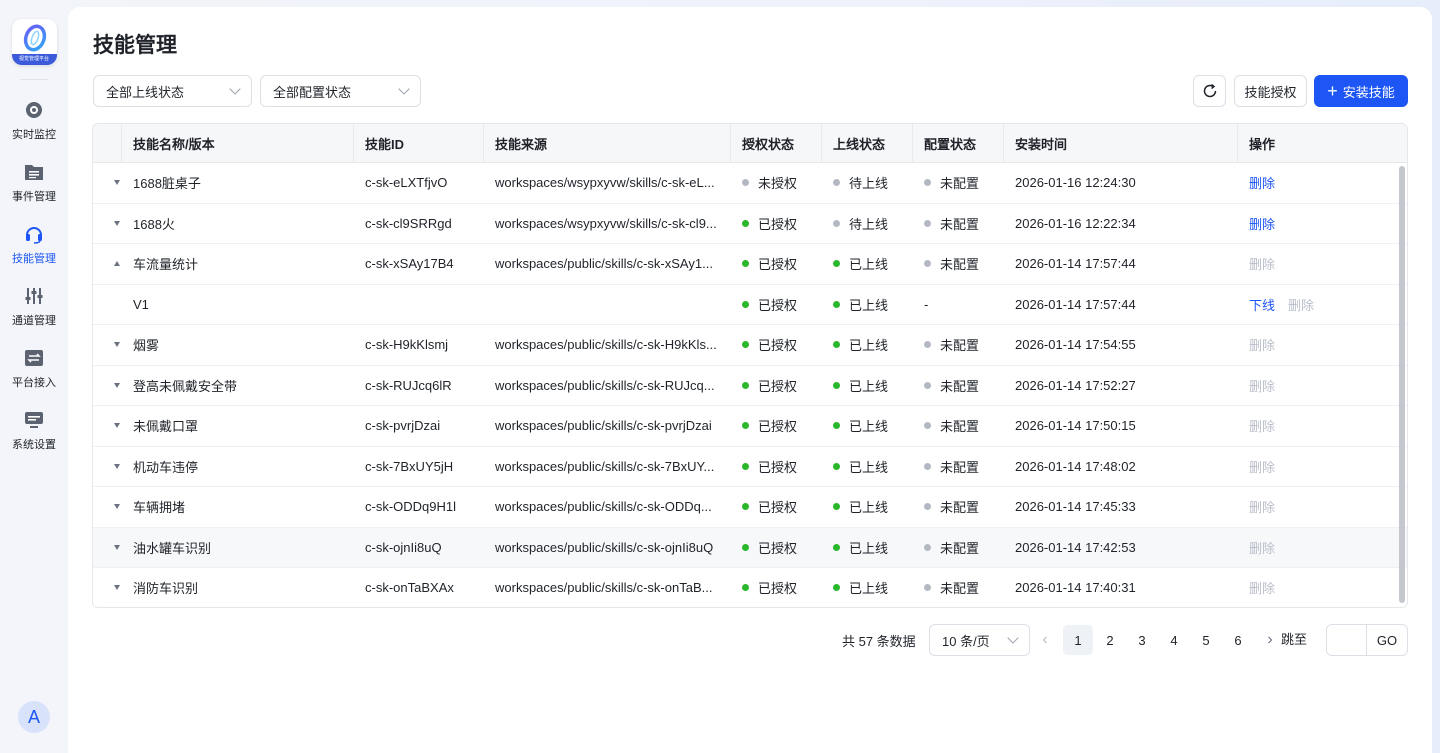  I want to click on sidebar-item-event-management: 事件管理, so click(34, 183).